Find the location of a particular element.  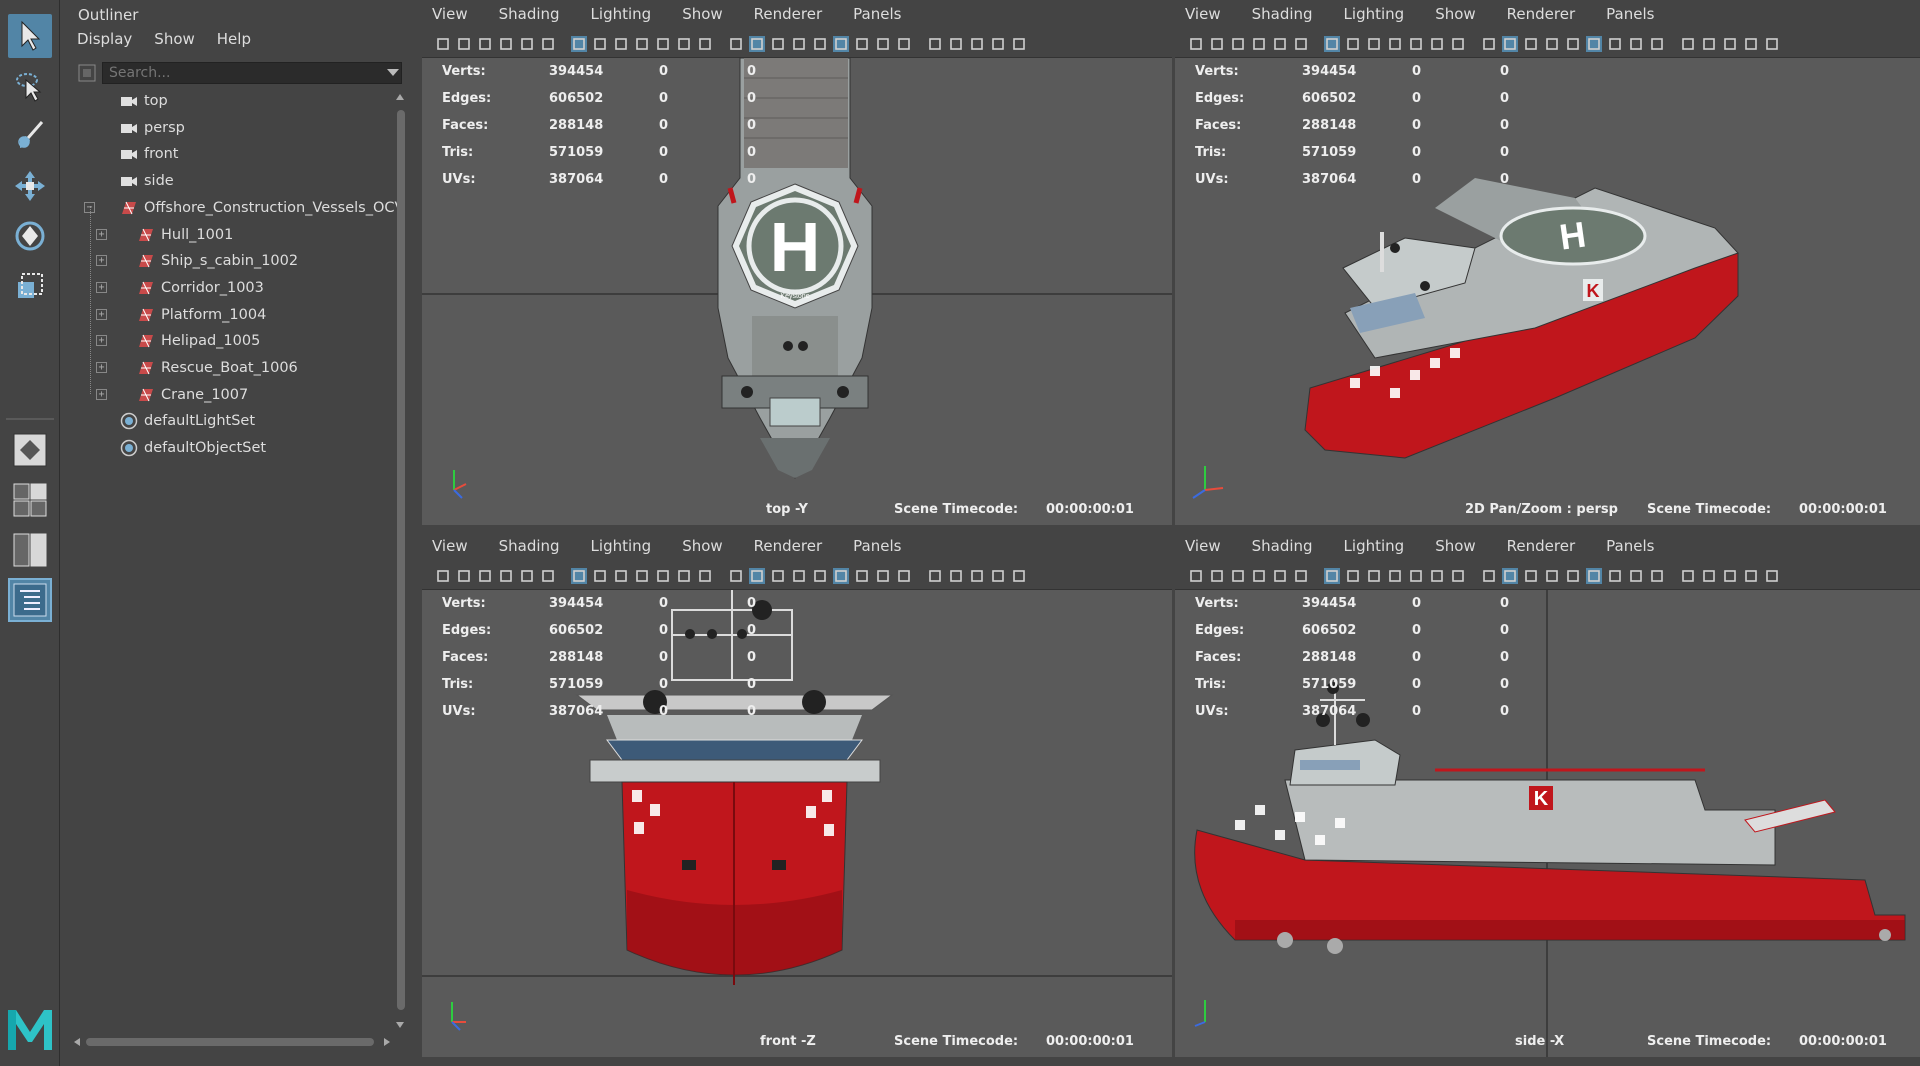

outliner-layout-icon is located at coordinates (30, 600).